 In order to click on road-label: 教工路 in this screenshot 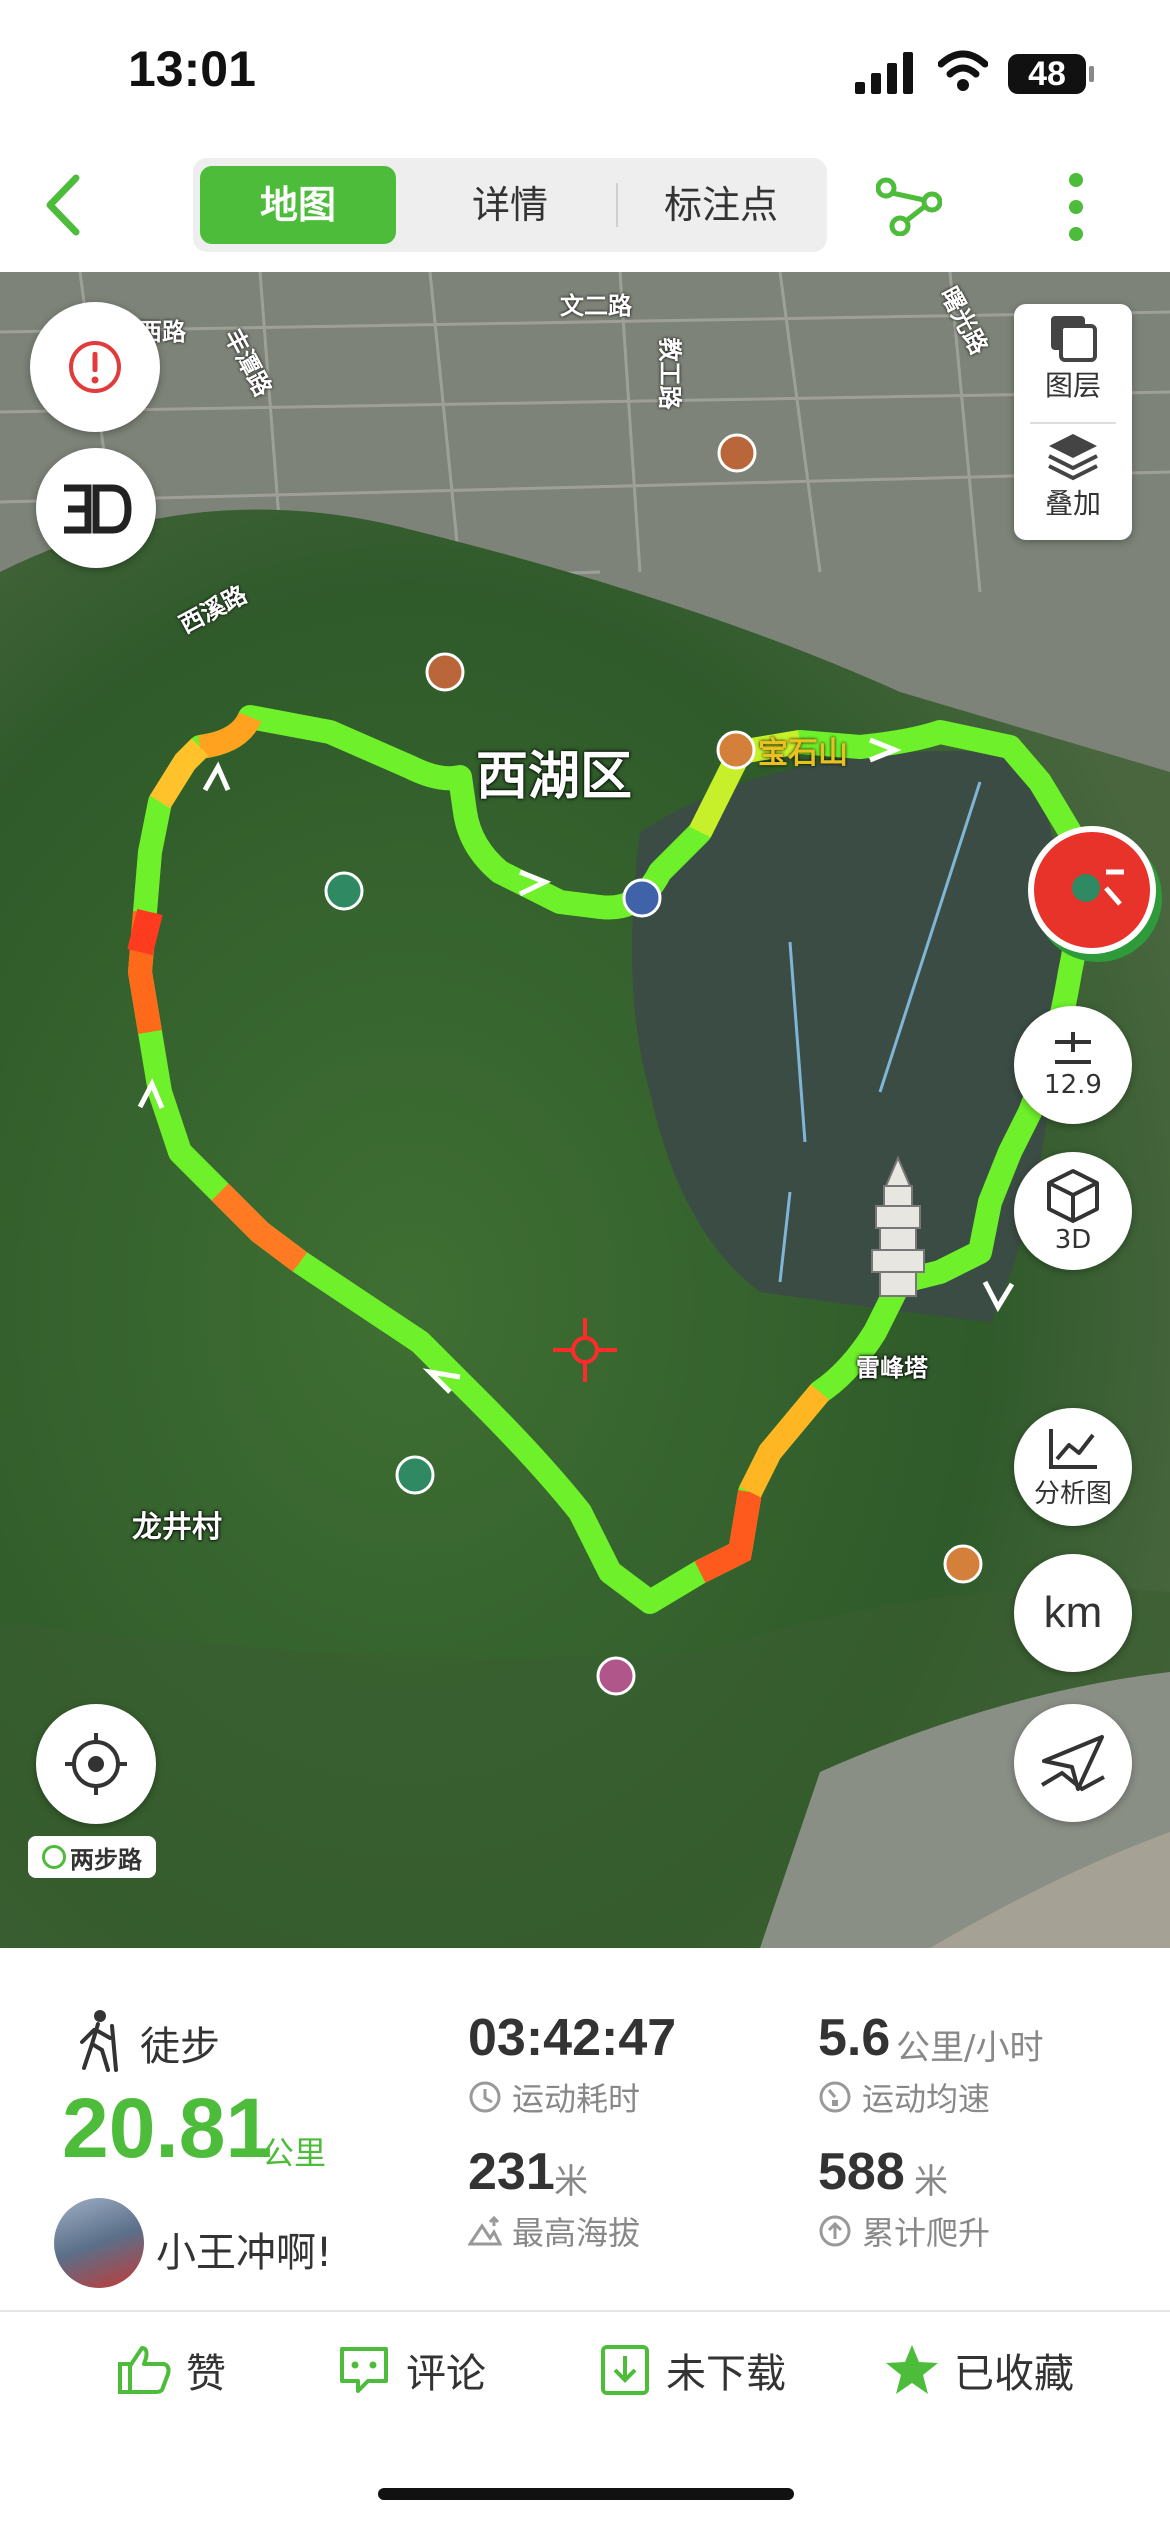, I will do `click(669, 373)`.